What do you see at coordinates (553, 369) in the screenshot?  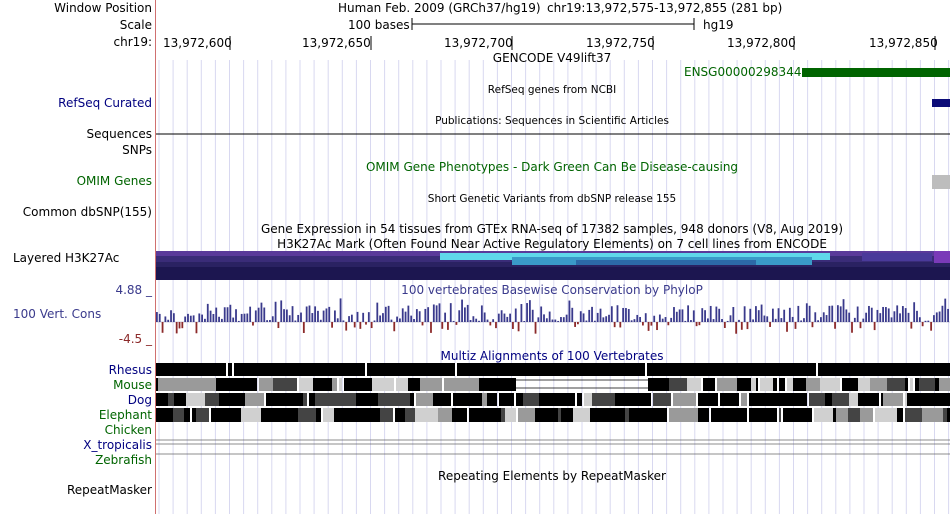 I see `align-rhesus` at bounding box center [553, 369].